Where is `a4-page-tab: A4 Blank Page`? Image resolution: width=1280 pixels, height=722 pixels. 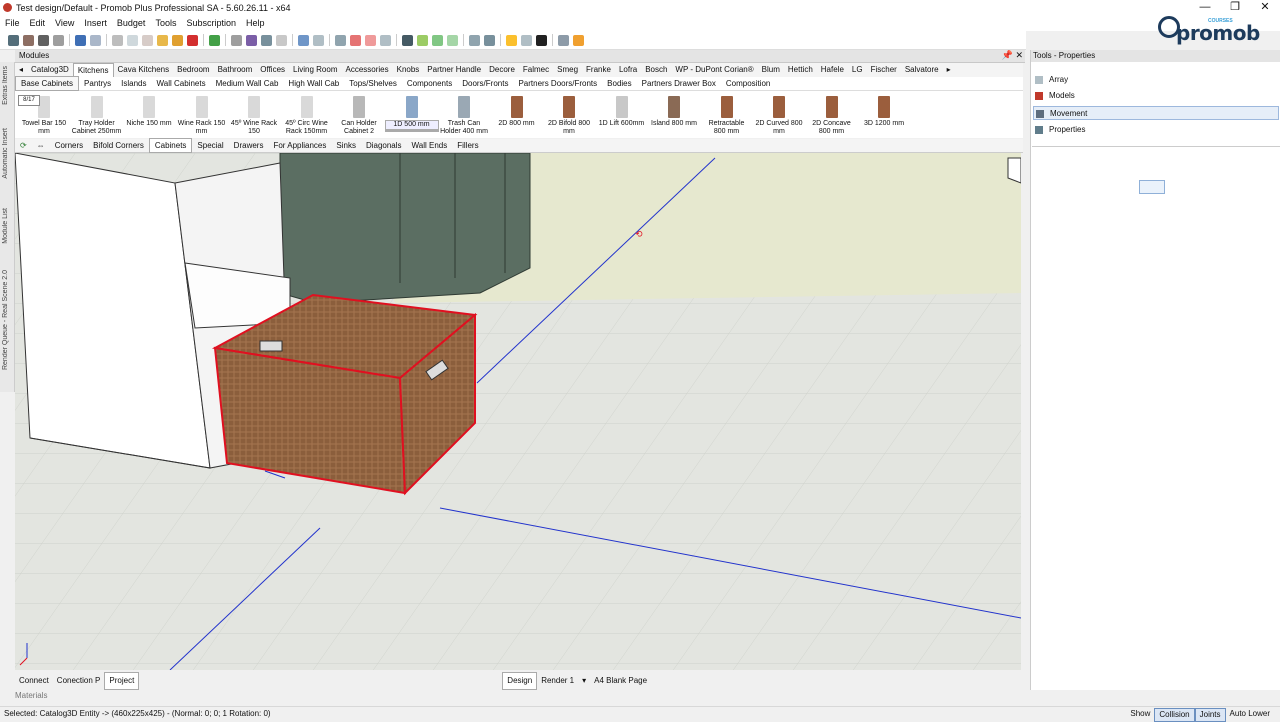 a4-page-tab: A4 Blank Page is located at coordinates (620, 681).